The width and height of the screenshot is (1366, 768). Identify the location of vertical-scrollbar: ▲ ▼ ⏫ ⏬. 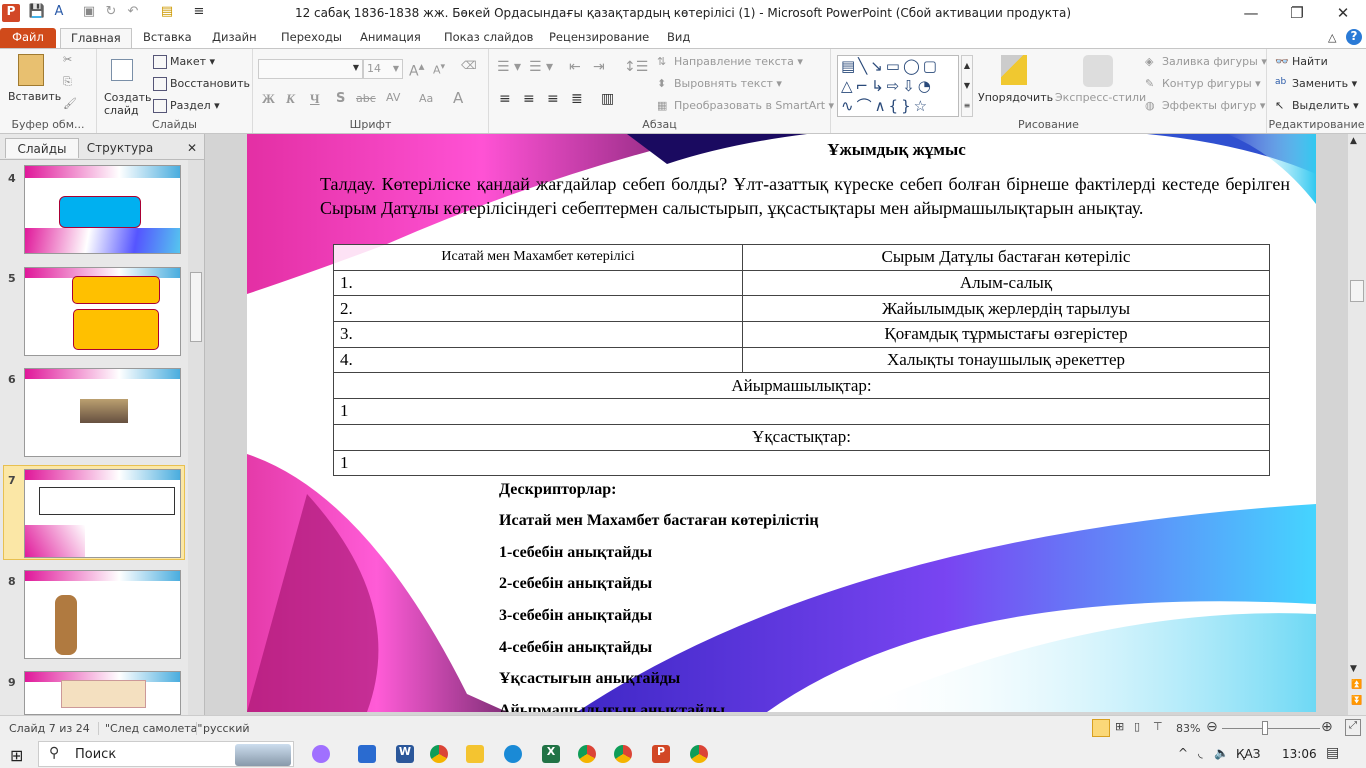
(1357, 424).